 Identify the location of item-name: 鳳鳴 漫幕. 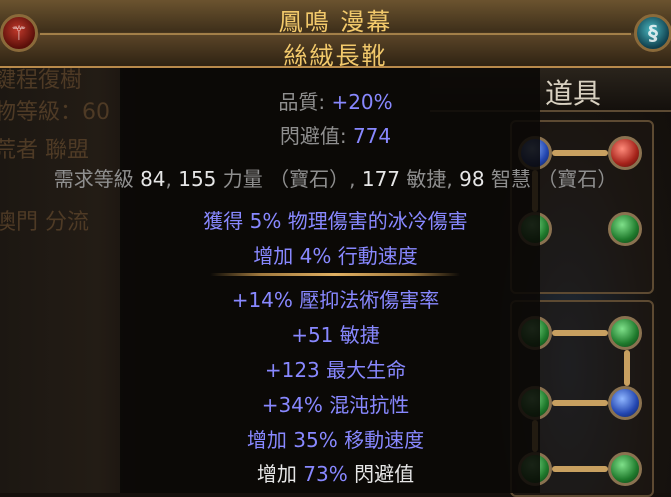
(335, 22).